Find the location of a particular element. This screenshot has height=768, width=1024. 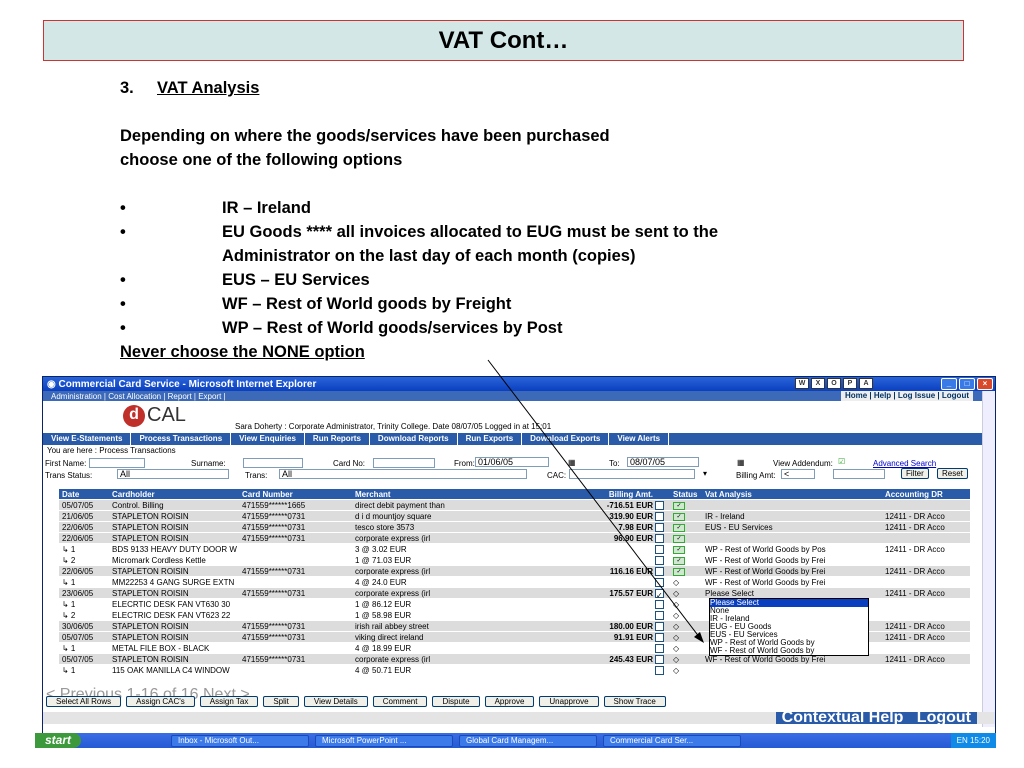

arrow-line is located at coordinates (594, 499).